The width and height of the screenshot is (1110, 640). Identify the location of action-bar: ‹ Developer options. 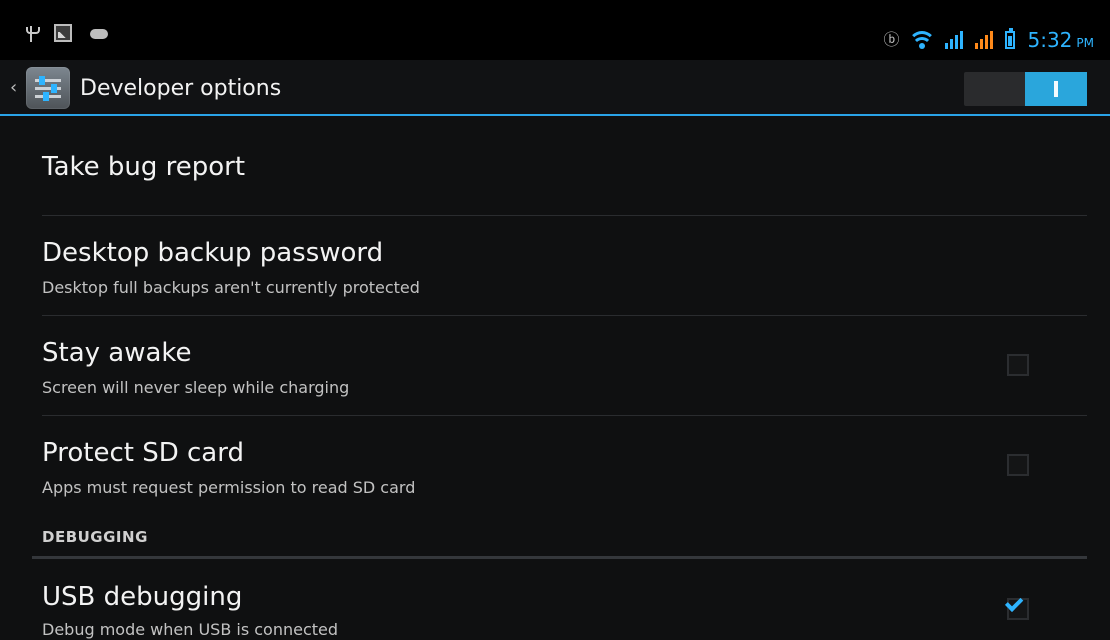
(555, 88).